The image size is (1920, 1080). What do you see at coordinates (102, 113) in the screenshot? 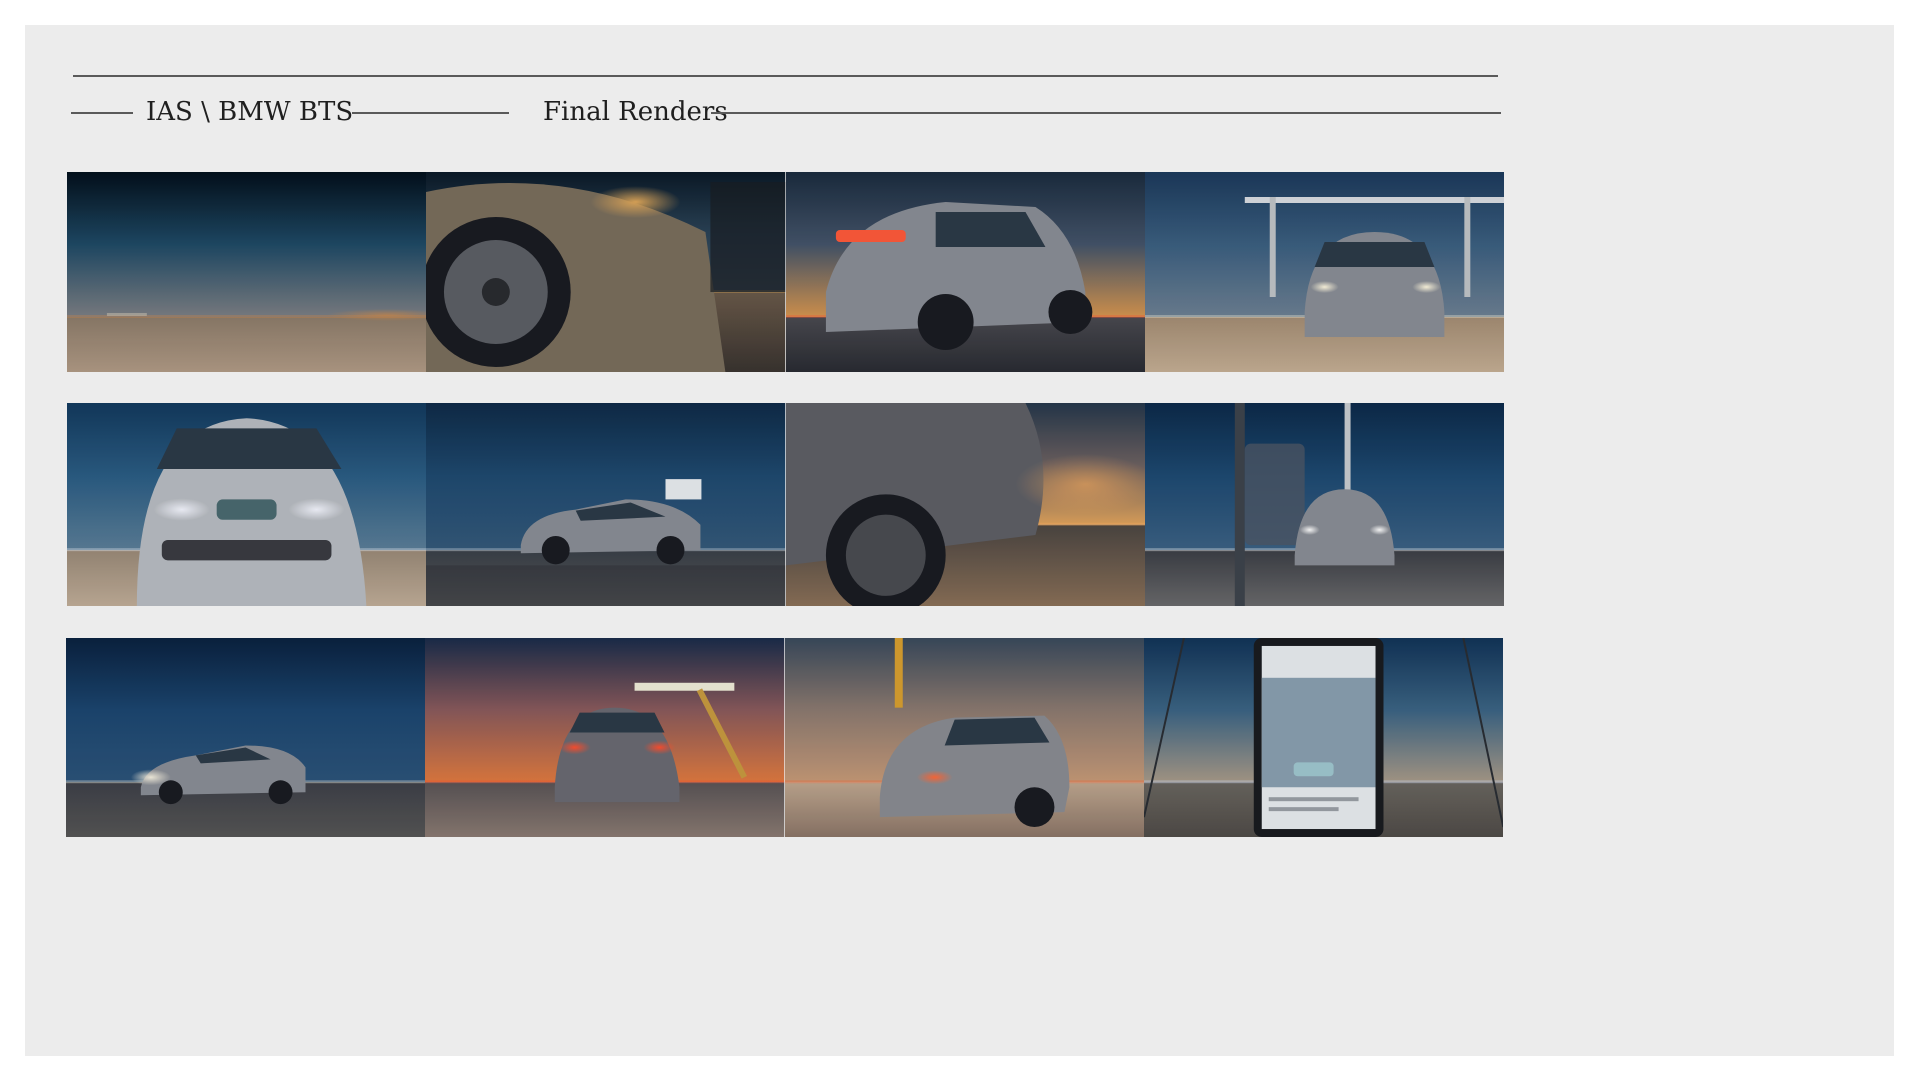
I see `header-rule-left` at bounding box center [102, 113].